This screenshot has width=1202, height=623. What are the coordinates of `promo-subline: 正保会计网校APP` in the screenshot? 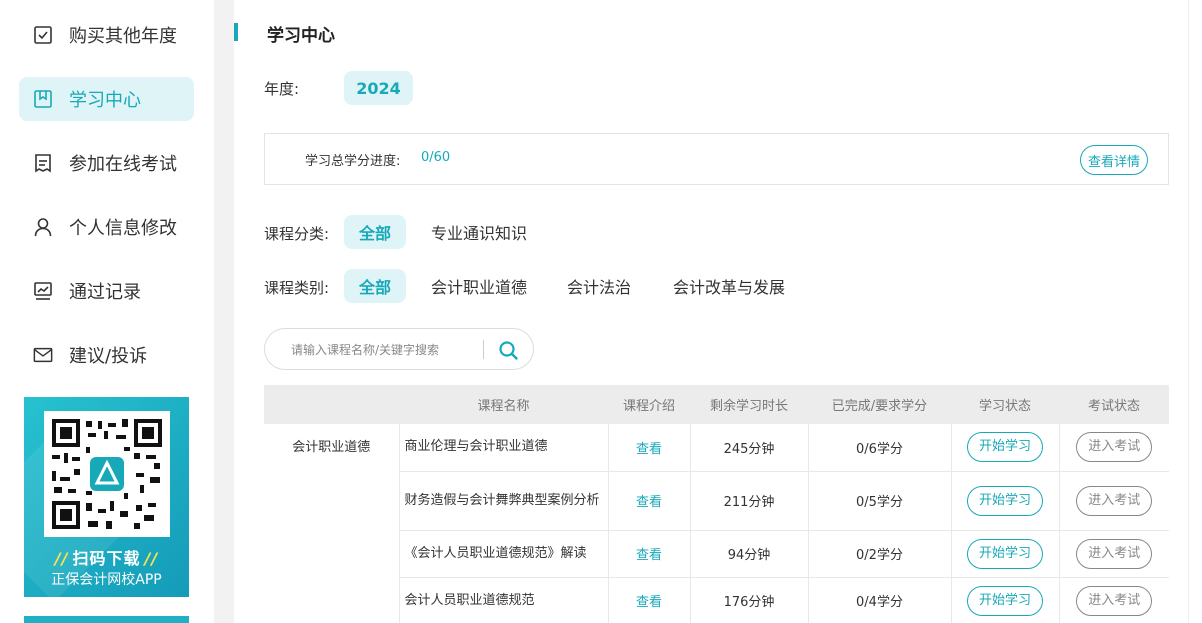 It's located at (106, 580).